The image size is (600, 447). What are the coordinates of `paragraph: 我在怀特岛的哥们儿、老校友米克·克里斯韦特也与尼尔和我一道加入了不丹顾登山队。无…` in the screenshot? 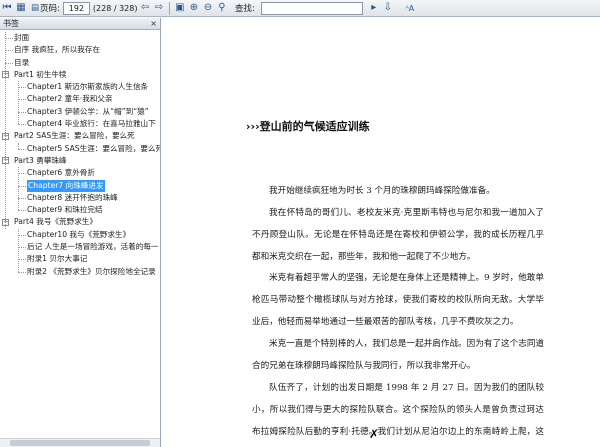 It's located at (398, 235).